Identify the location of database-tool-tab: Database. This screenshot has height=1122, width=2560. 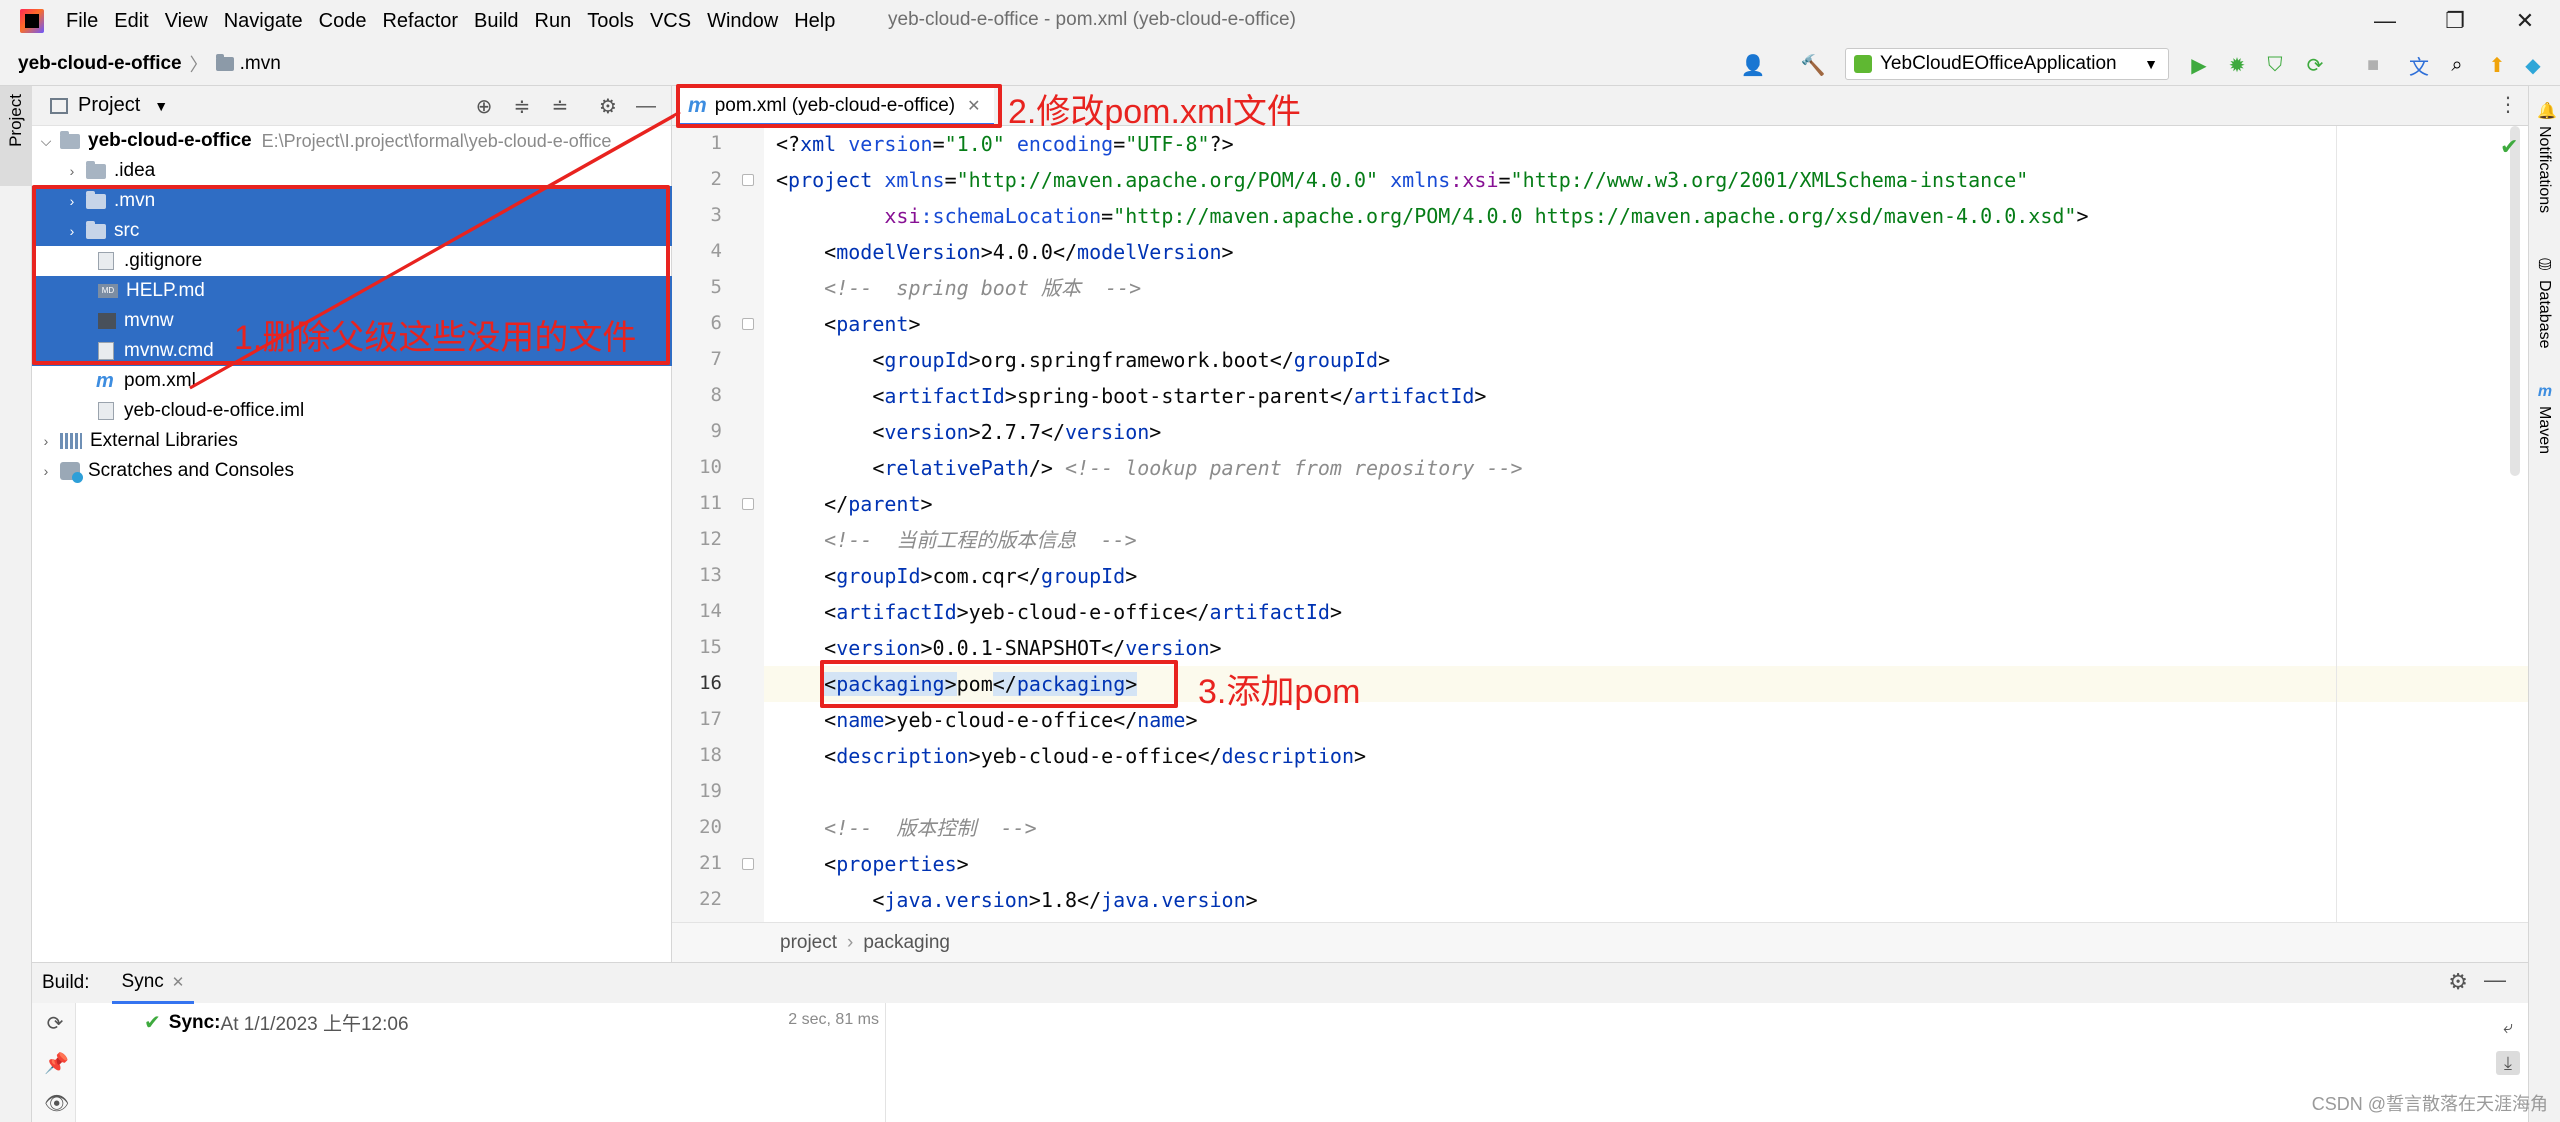
(2544, 314).